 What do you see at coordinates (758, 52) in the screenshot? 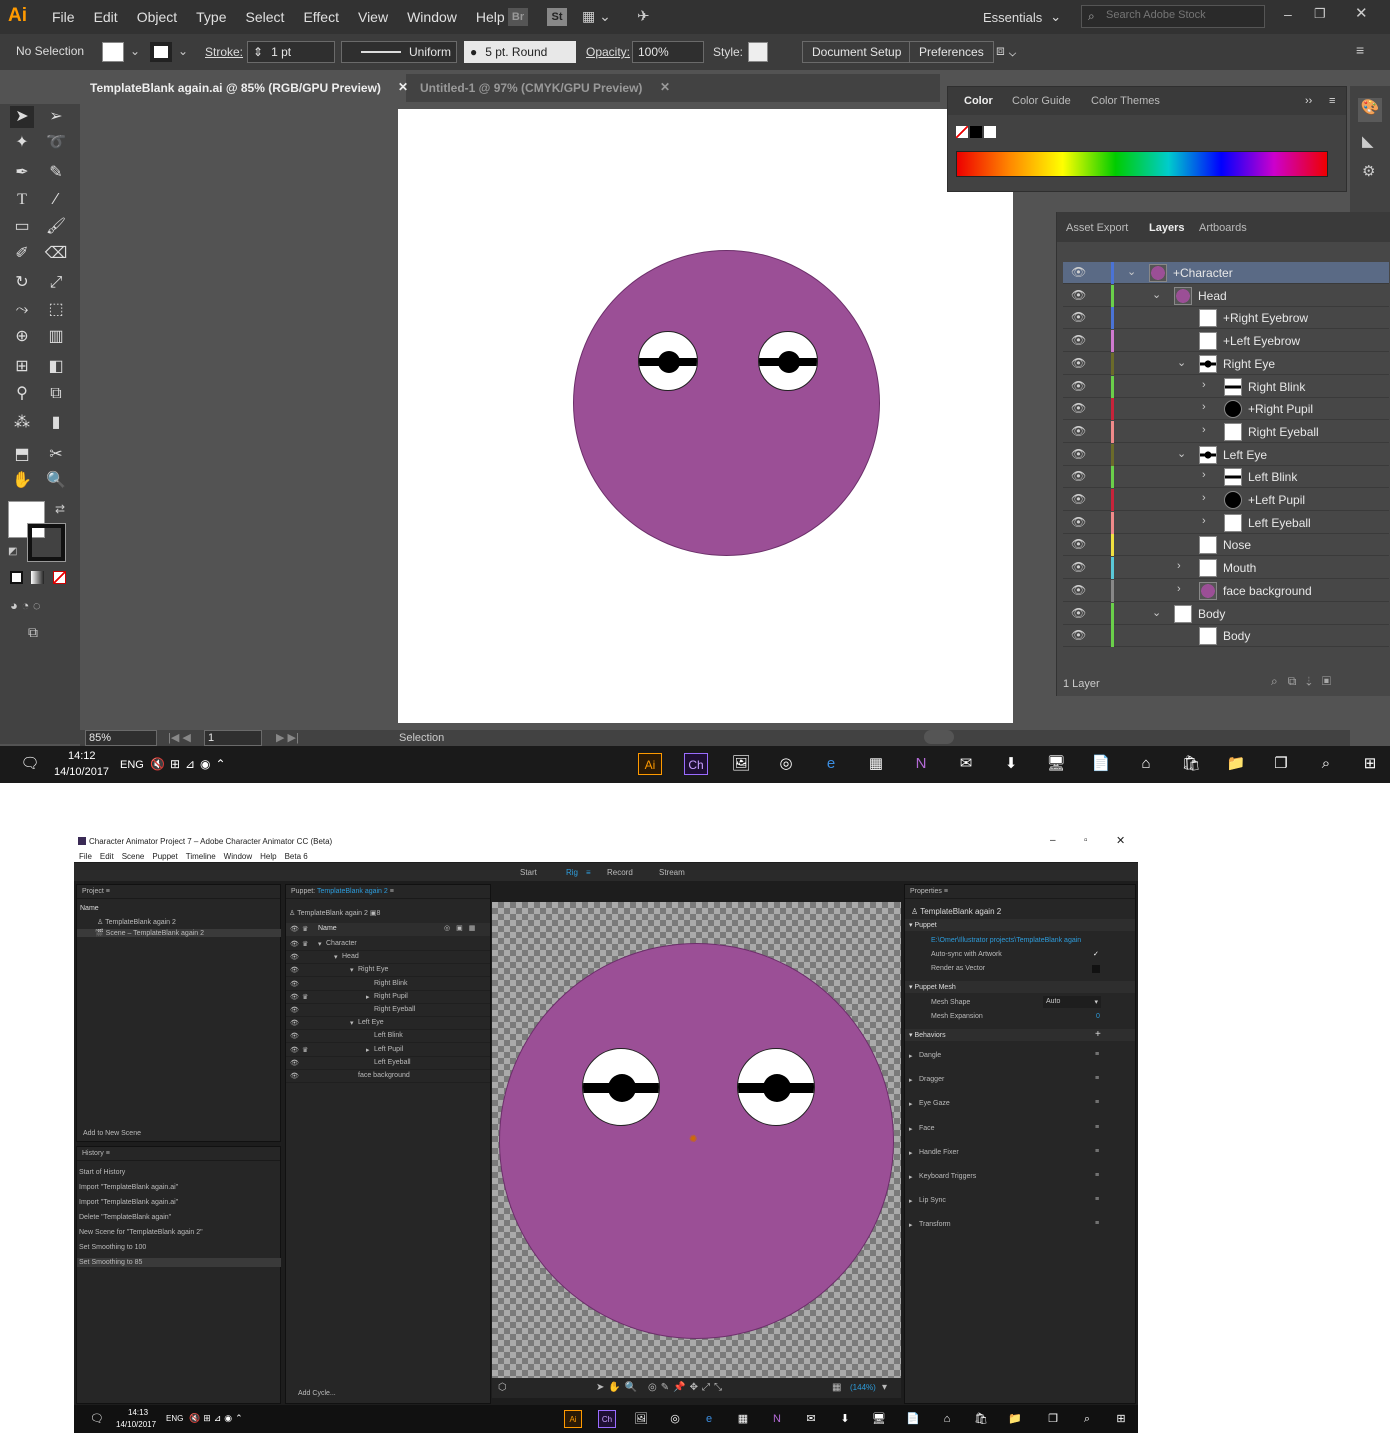
I see `style-swatch` at bounding box center [758, 52].